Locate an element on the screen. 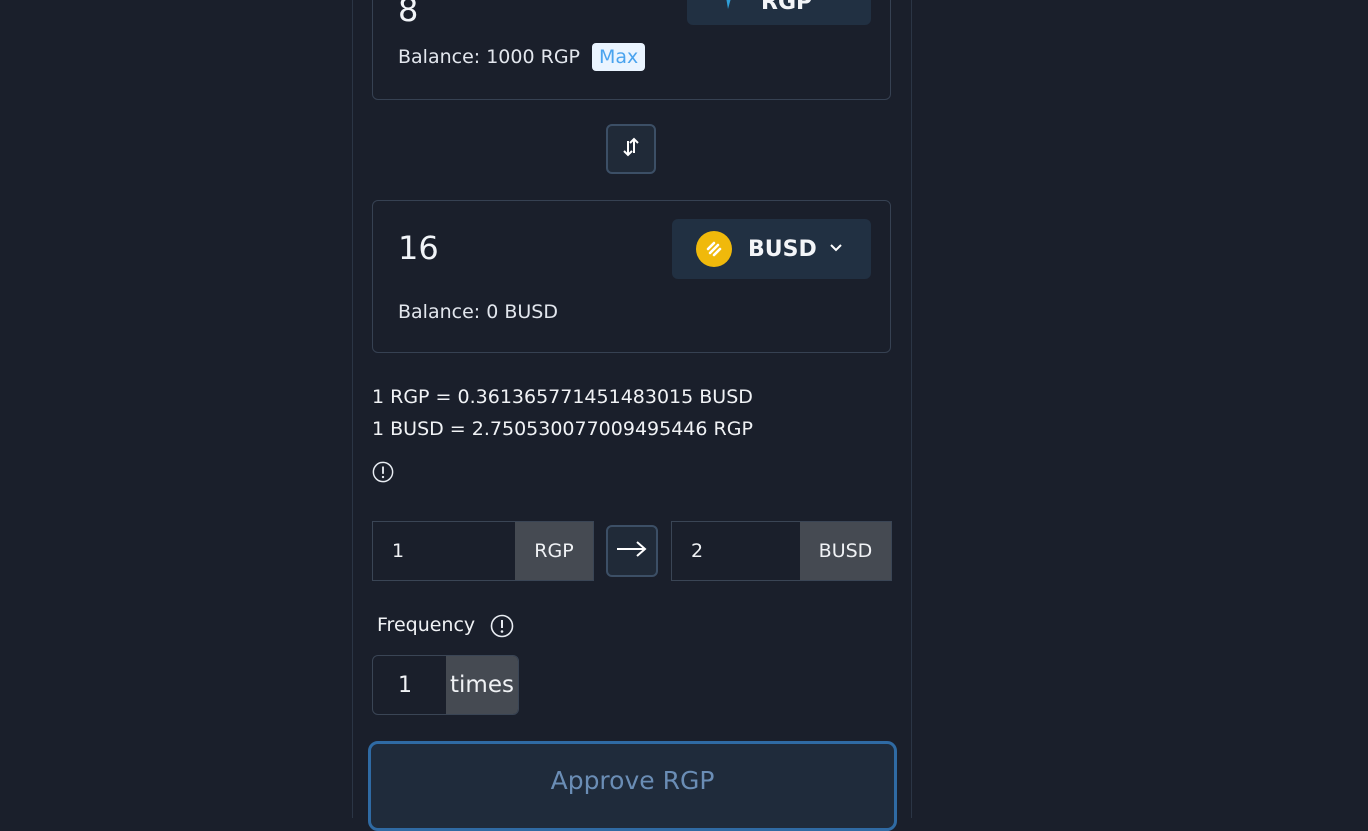 Image resolution: width=1368 pixels, height=831 pixels. price-from-field: 1 RGP is located at coordinates (483, 551).